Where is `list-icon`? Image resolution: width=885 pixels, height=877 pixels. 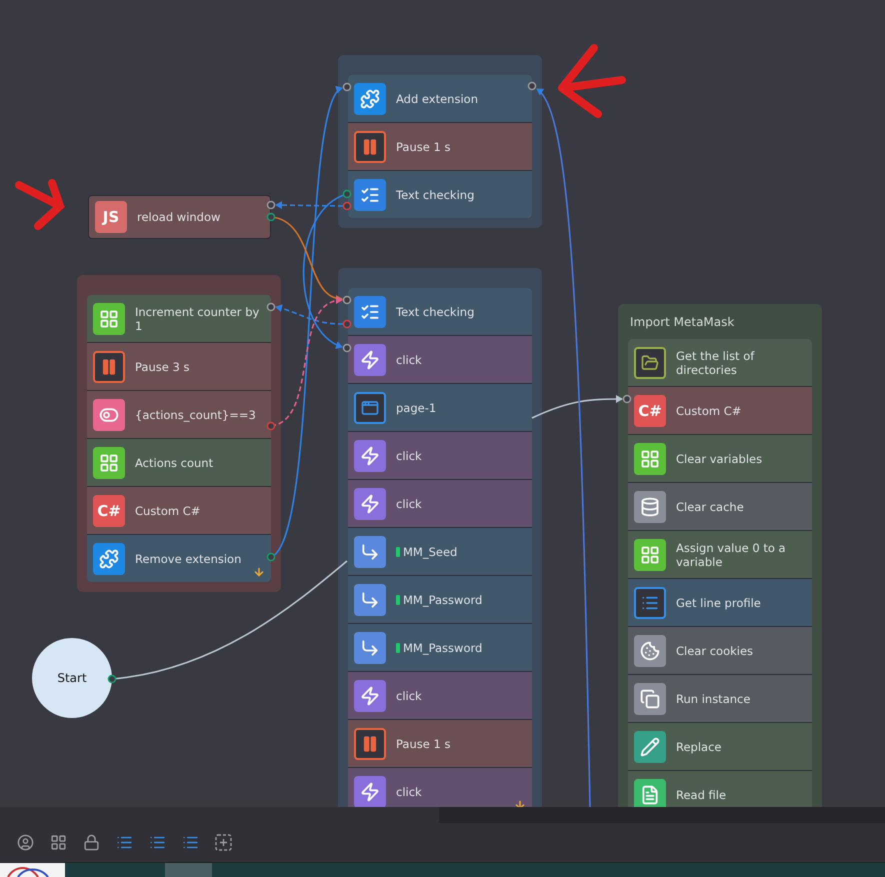
list-icon is located at coordinates (650, 602).